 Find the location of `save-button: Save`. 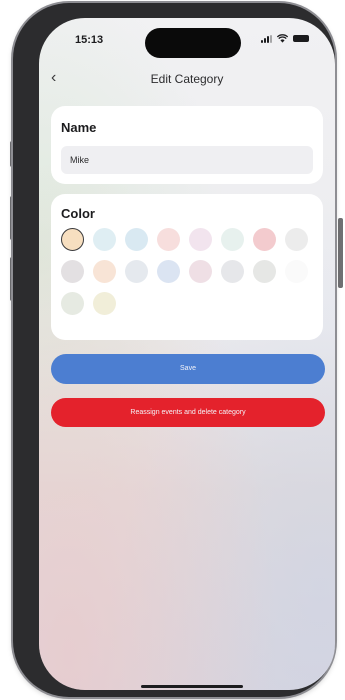

save-button: Save is located at coordinates (188, 369).